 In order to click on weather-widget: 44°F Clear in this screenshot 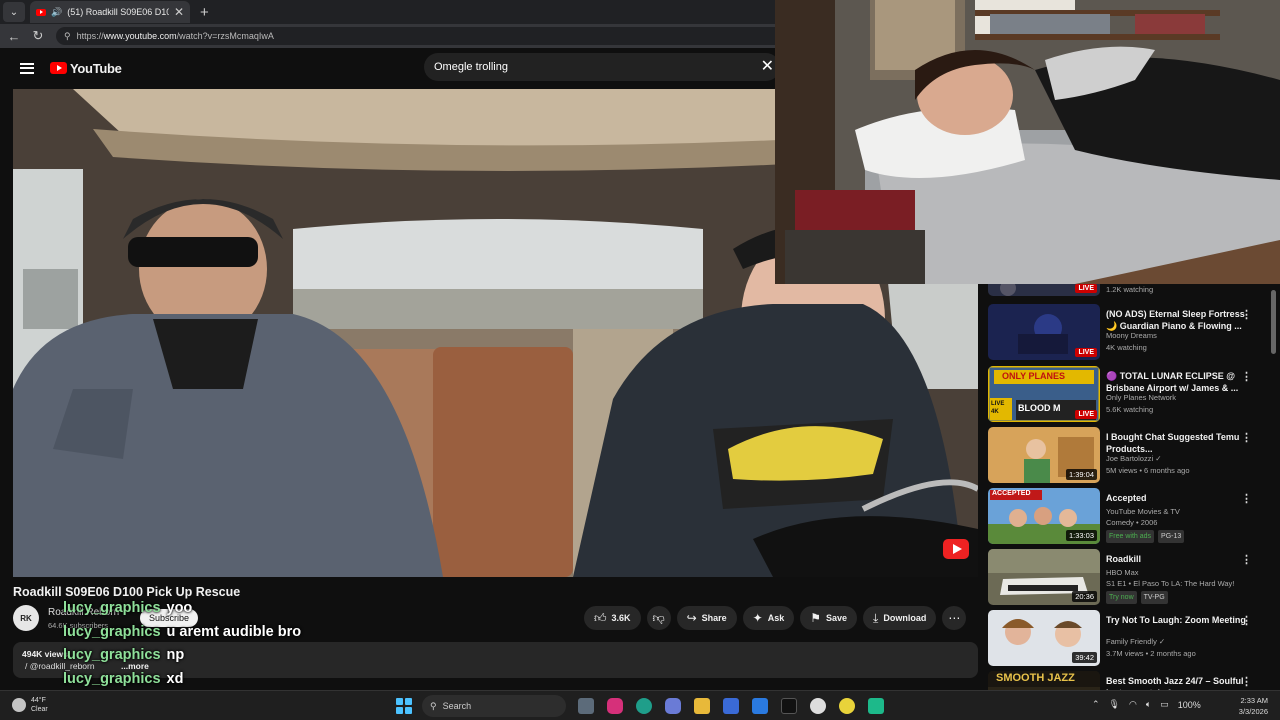, I will do `click(30, 705)`.